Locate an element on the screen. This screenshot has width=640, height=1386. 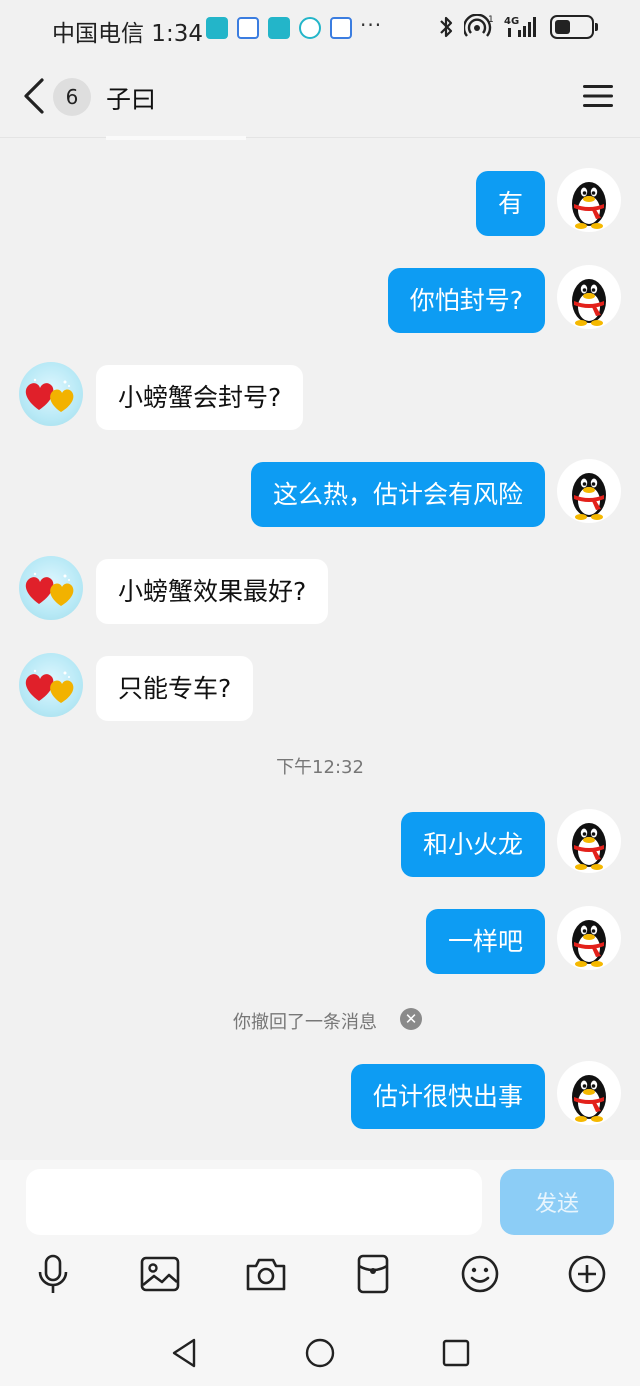
recall-notice-text: 你撤回了一条消息 is located at coordinates (305, 1022).